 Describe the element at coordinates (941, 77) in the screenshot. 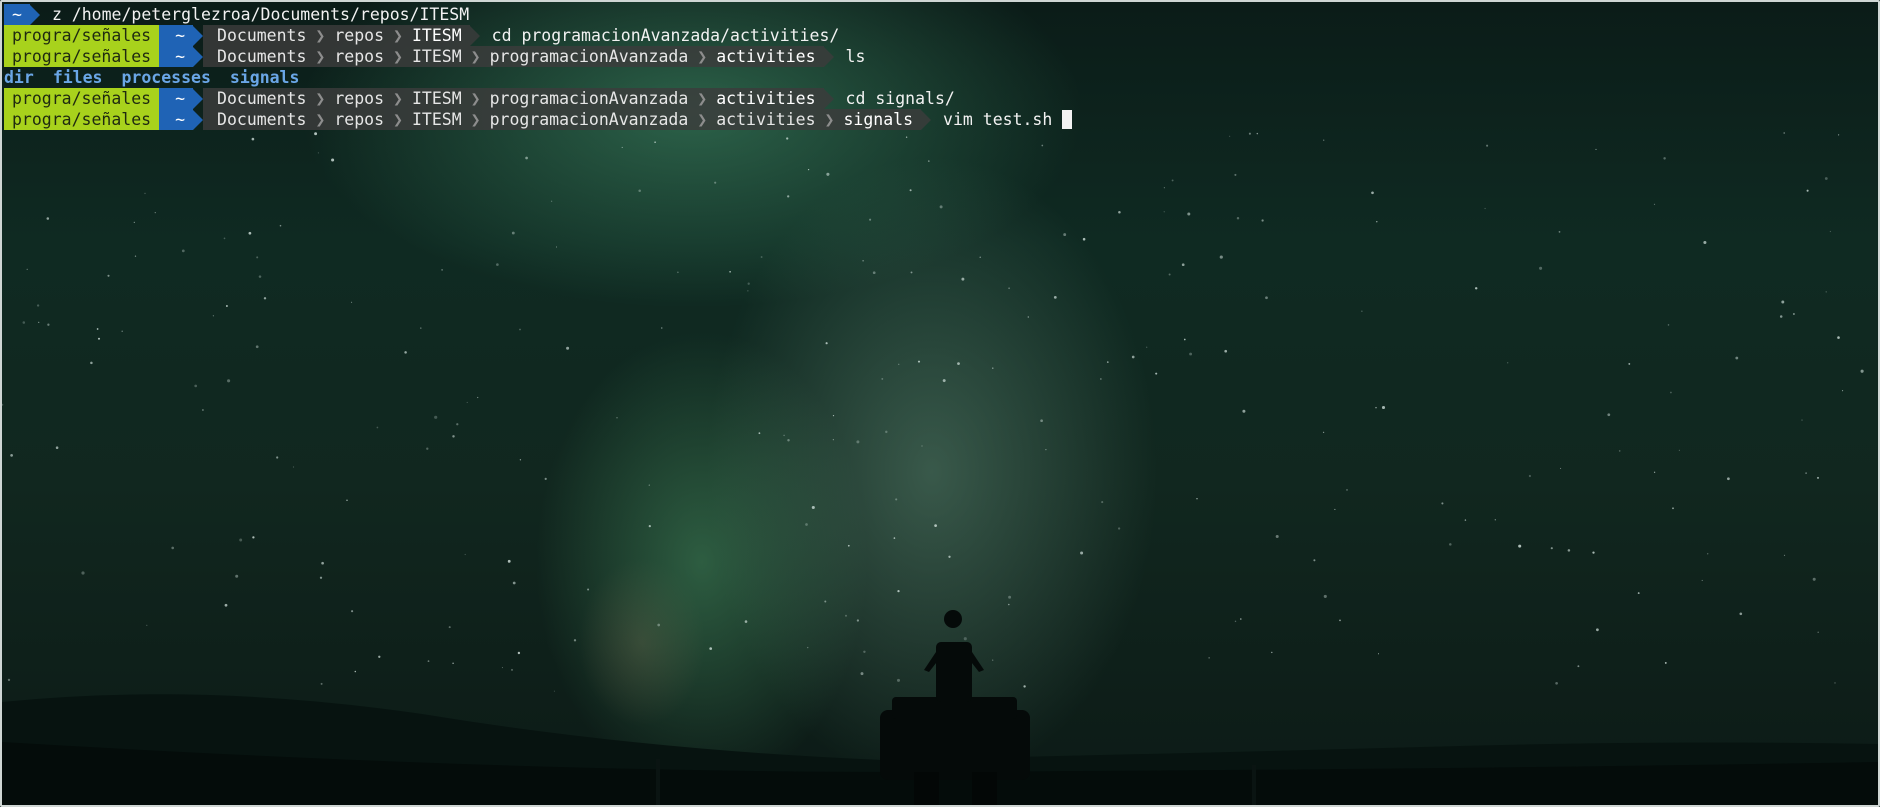

I see `ls-output: dir files processes signals` at that location.